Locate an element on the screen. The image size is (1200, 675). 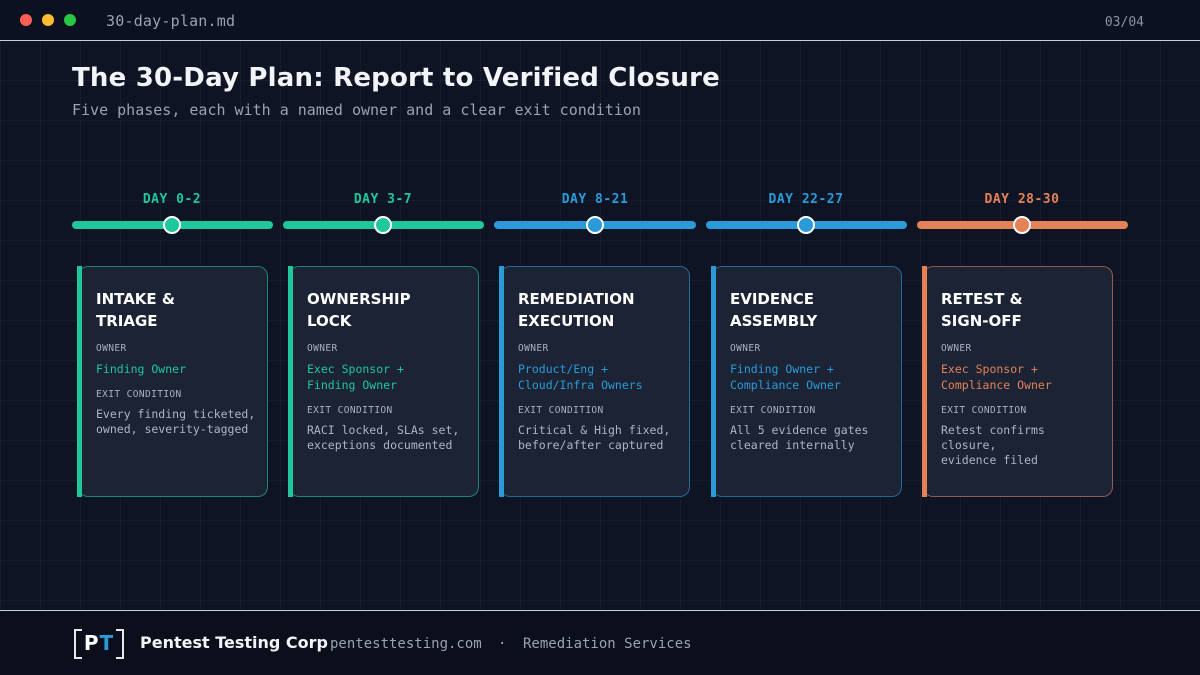
website-link: pentesttesting.com is located at coordinates (406, 644).